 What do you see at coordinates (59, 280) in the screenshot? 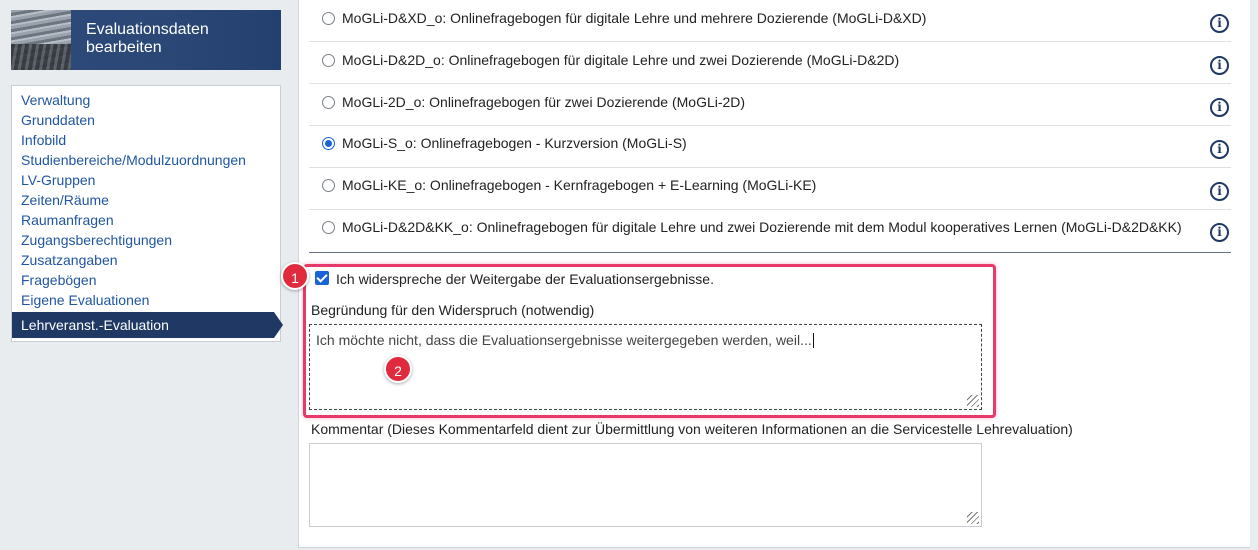
I see `sidebar-item-frageboegen: Fragebögen` at bounding box center [59, 280].